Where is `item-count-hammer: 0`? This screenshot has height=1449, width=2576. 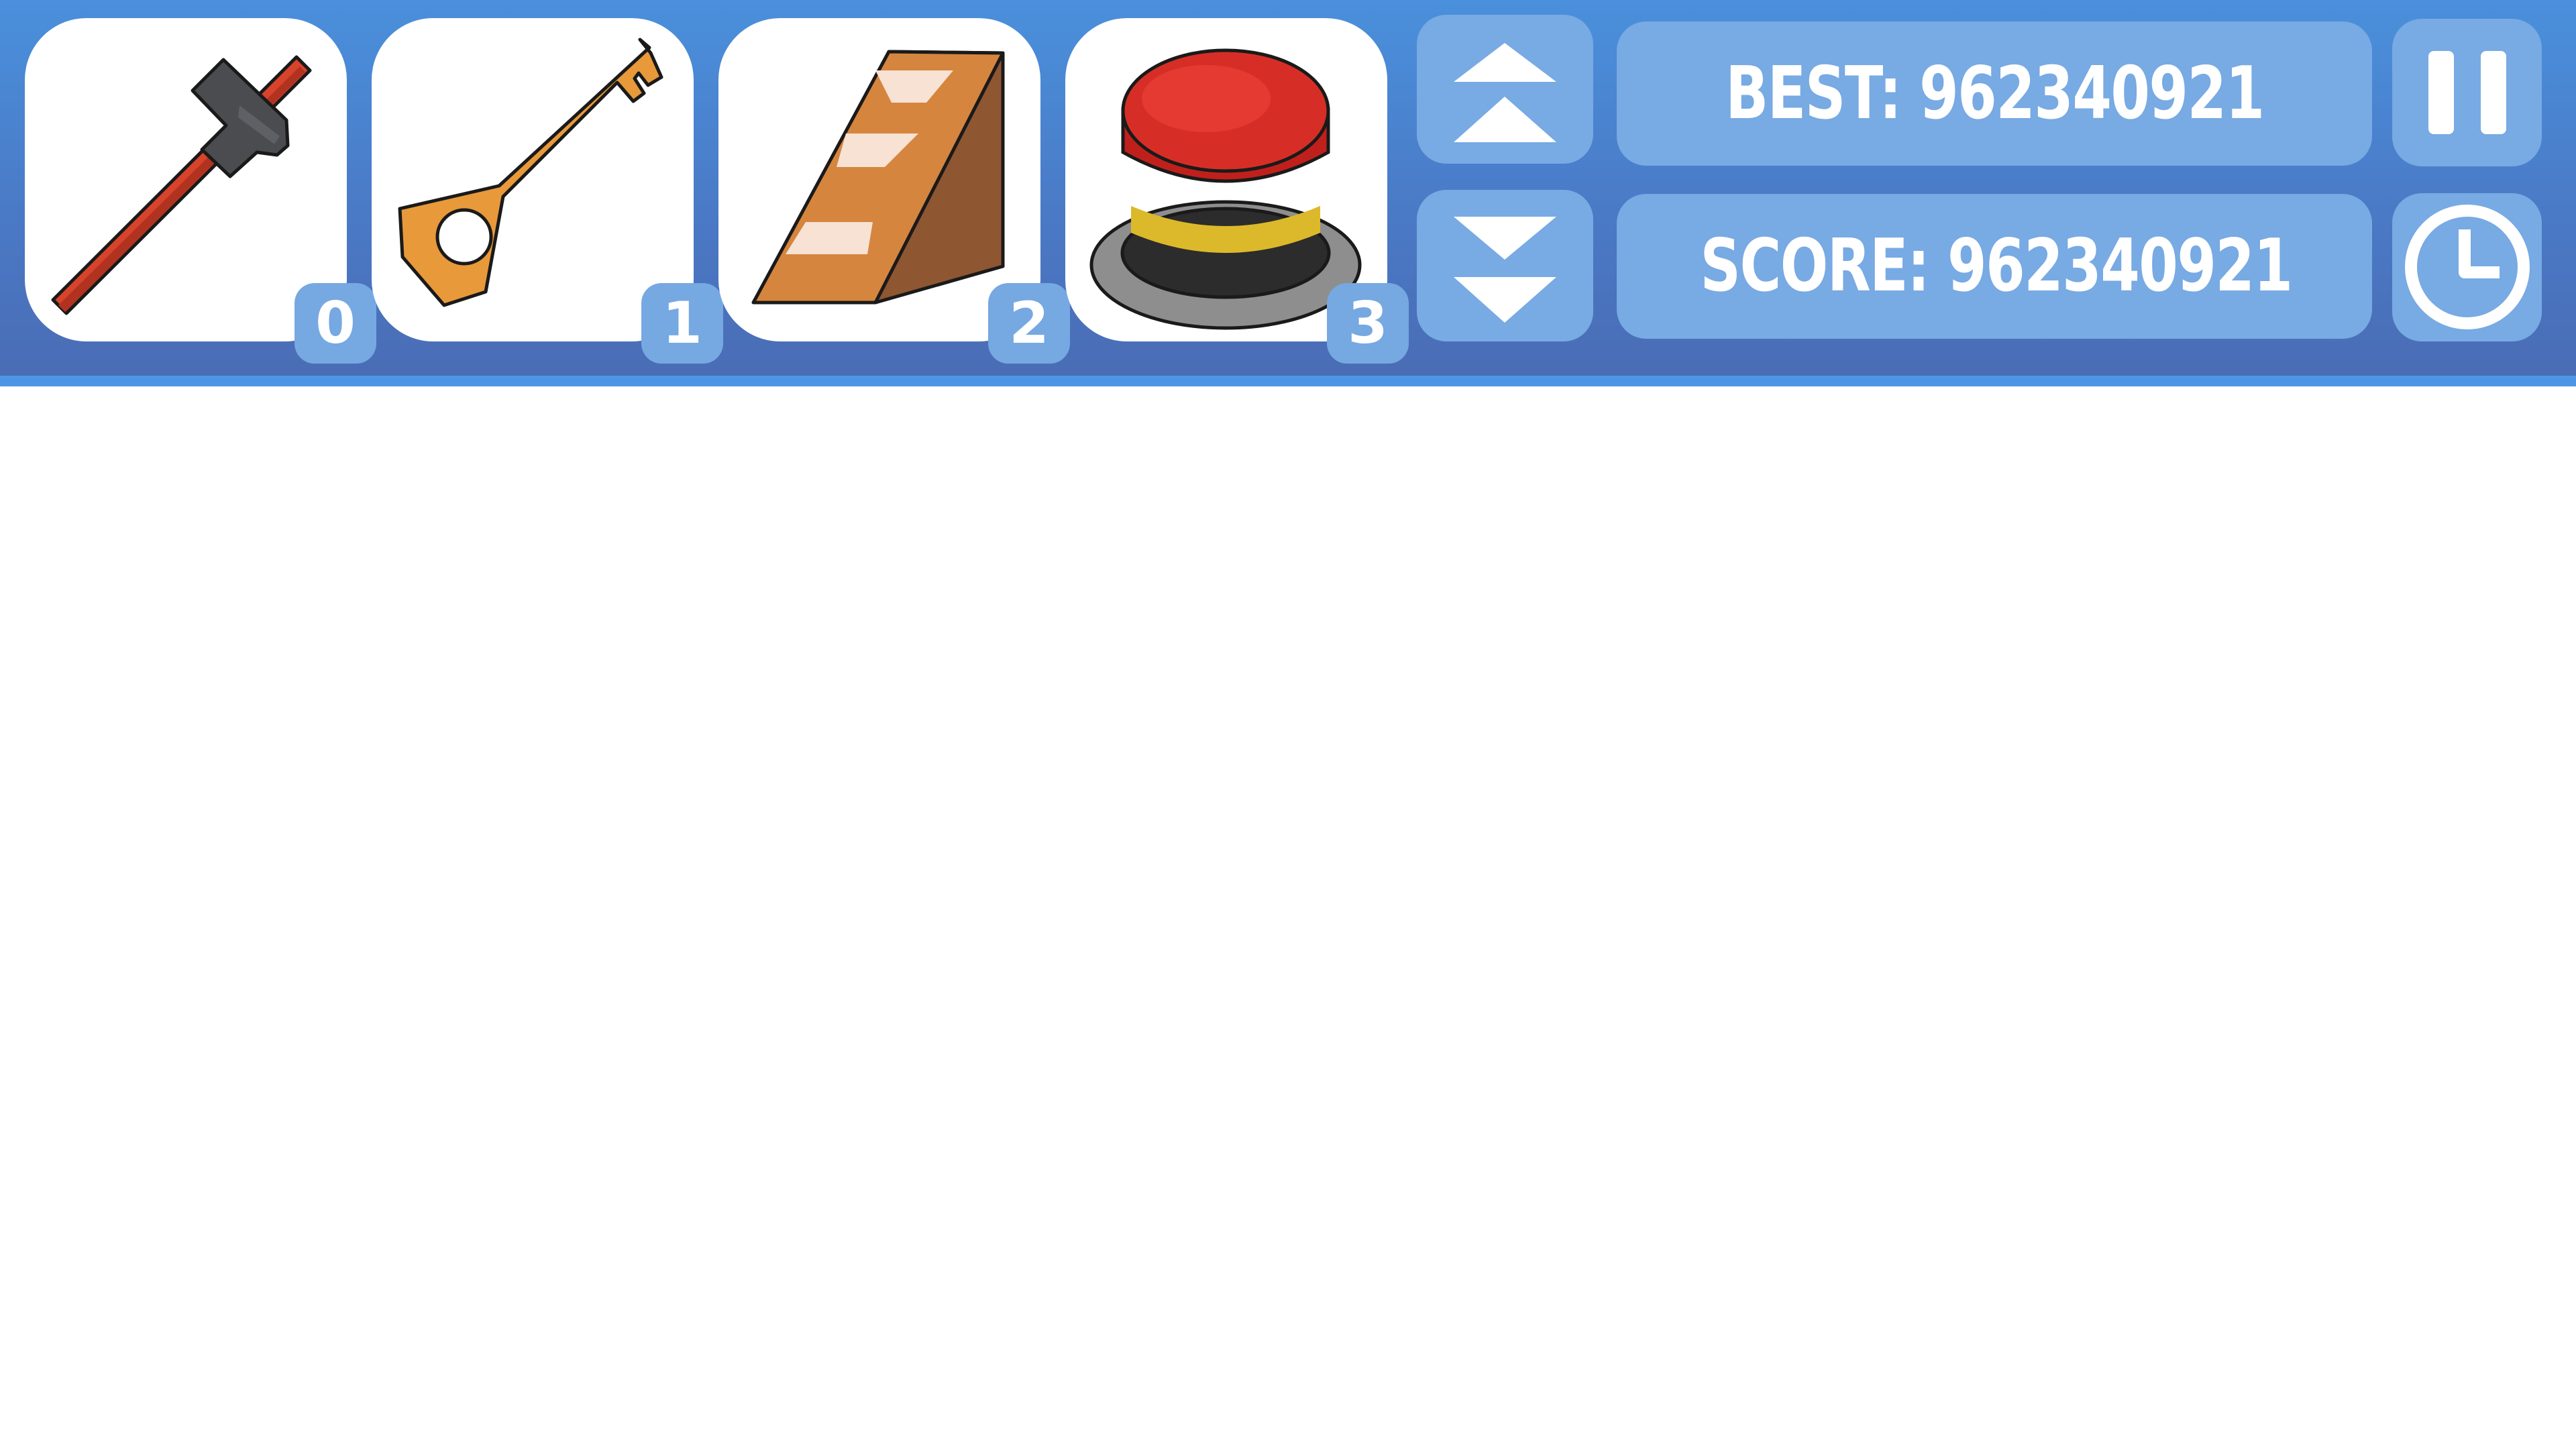
item-count-hammer: 0 is located at coordinates (335, 323).